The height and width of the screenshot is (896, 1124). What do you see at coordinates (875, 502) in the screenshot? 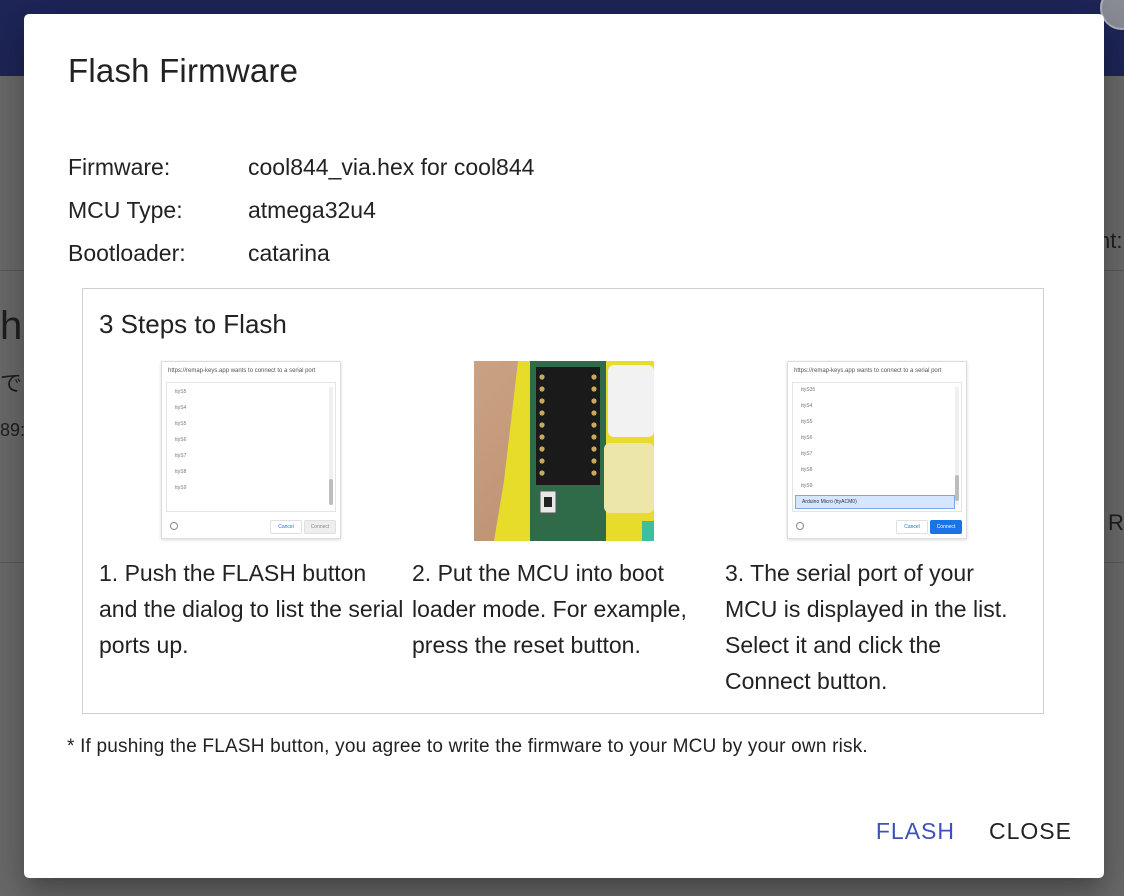
I see `selected-port-item: Arduino Micro (ttyACM0)` at bounding box center [875, 502].